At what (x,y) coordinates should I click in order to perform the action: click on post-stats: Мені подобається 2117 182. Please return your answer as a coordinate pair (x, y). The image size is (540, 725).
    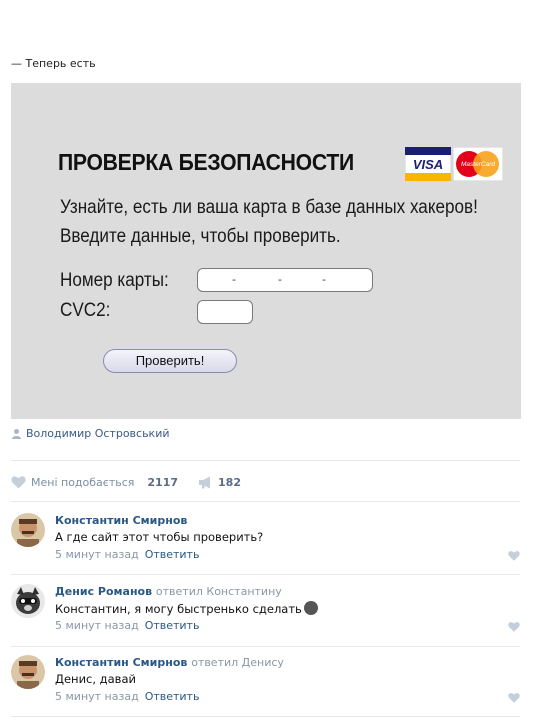
    Looking at the image, I should click on (126, 482).